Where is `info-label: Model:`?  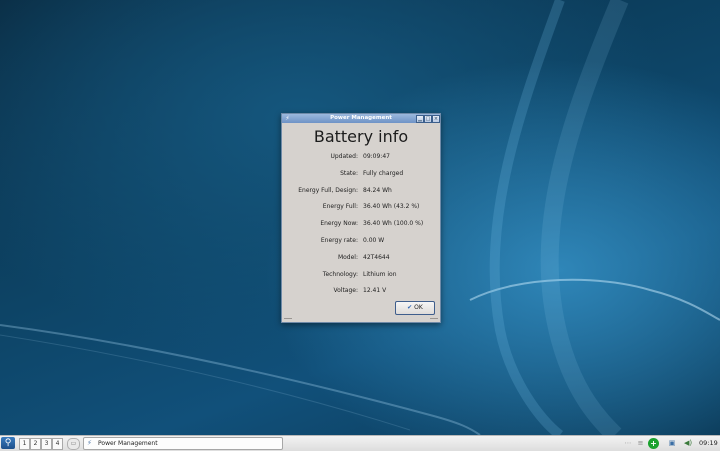
info-label: Model: is located at coordinates (347, 257).